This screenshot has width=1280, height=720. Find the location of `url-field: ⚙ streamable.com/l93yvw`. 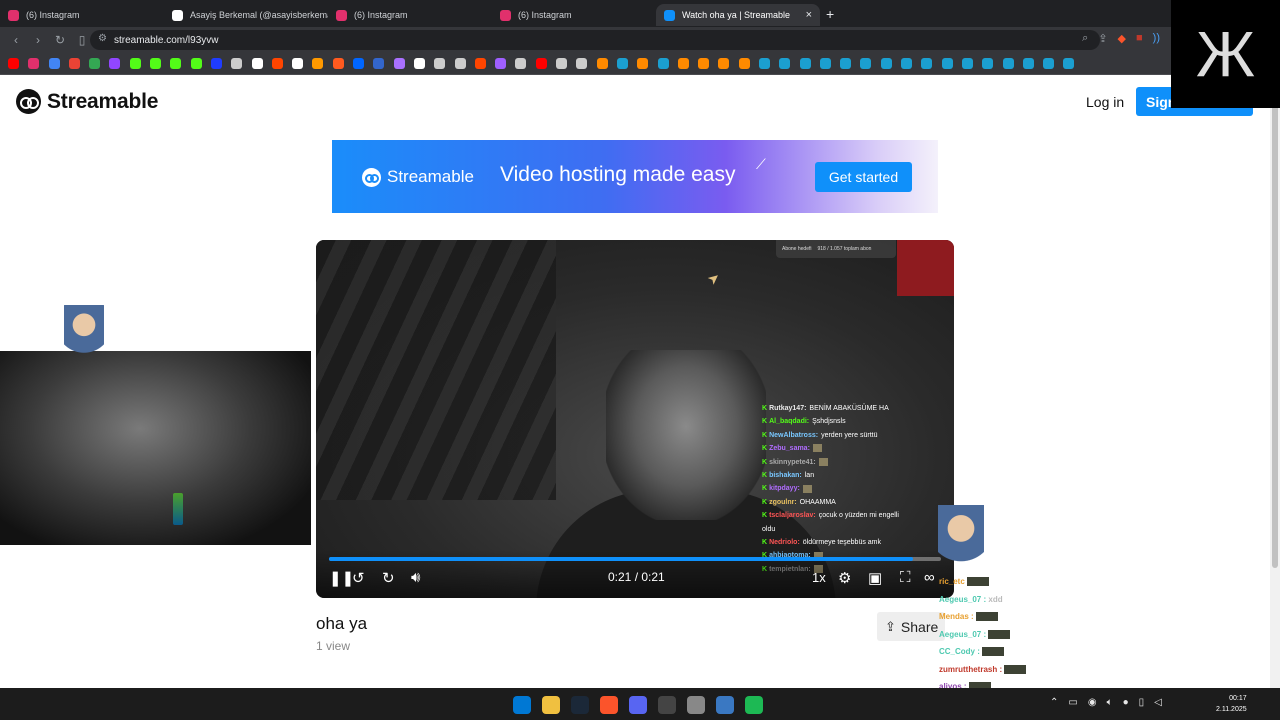

url-field: ⚙ streamable.com/l93yvw is located at coordinates (595, 40).